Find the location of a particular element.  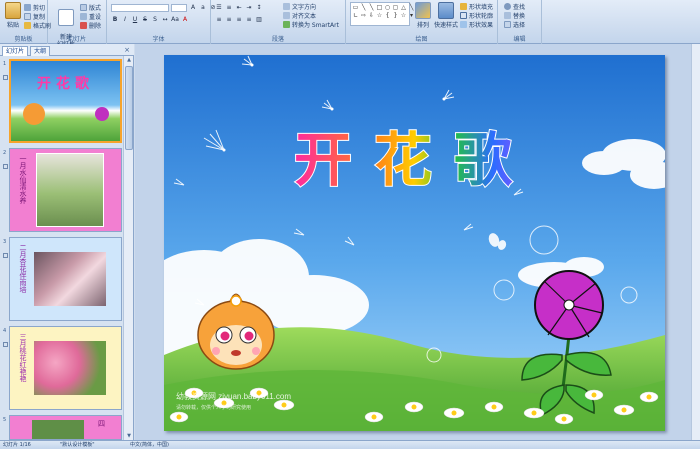

brace-icon: } is located at coordinates (395, 15).